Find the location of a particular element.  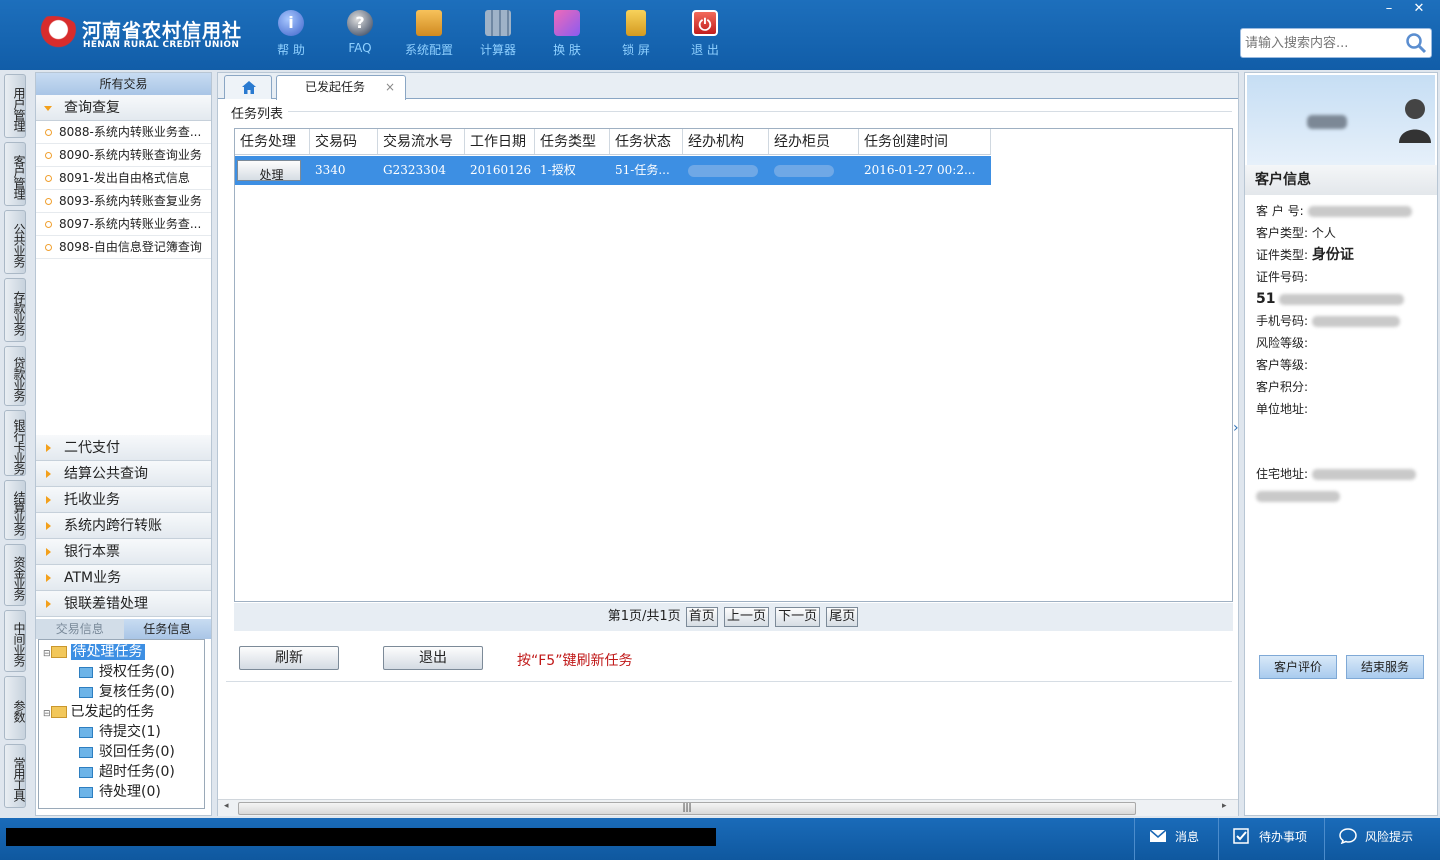

menu-item: 8091-发出自由格式信息 is located at coordinates (123, 178).